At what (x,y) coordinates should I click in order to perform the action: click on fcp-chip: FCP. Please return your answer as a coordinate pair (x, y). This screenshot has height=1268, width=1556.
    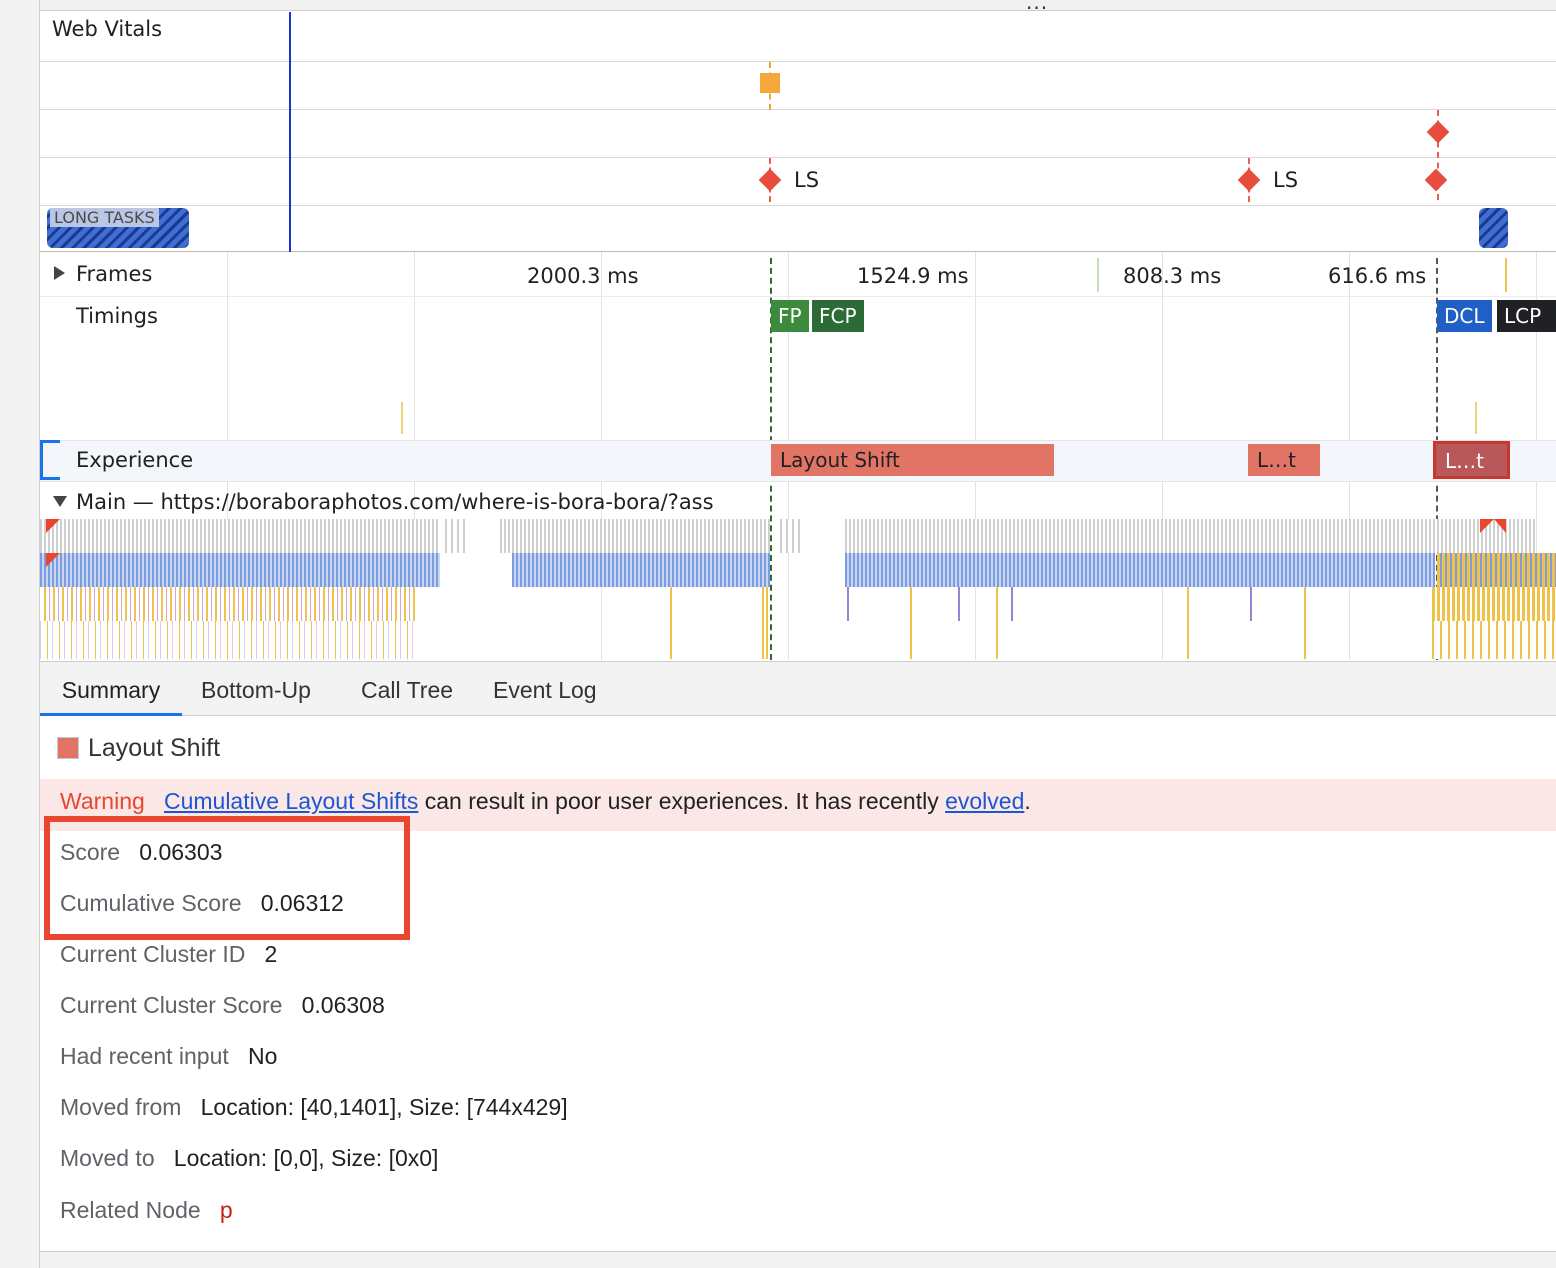
    Looking at the image, I should click on (838, 316).